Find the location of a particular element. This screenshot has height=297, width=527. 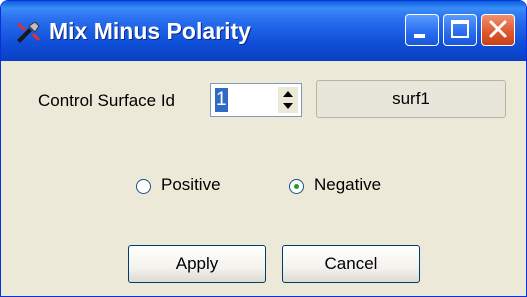

close-button is located at coordinates (498, 30).